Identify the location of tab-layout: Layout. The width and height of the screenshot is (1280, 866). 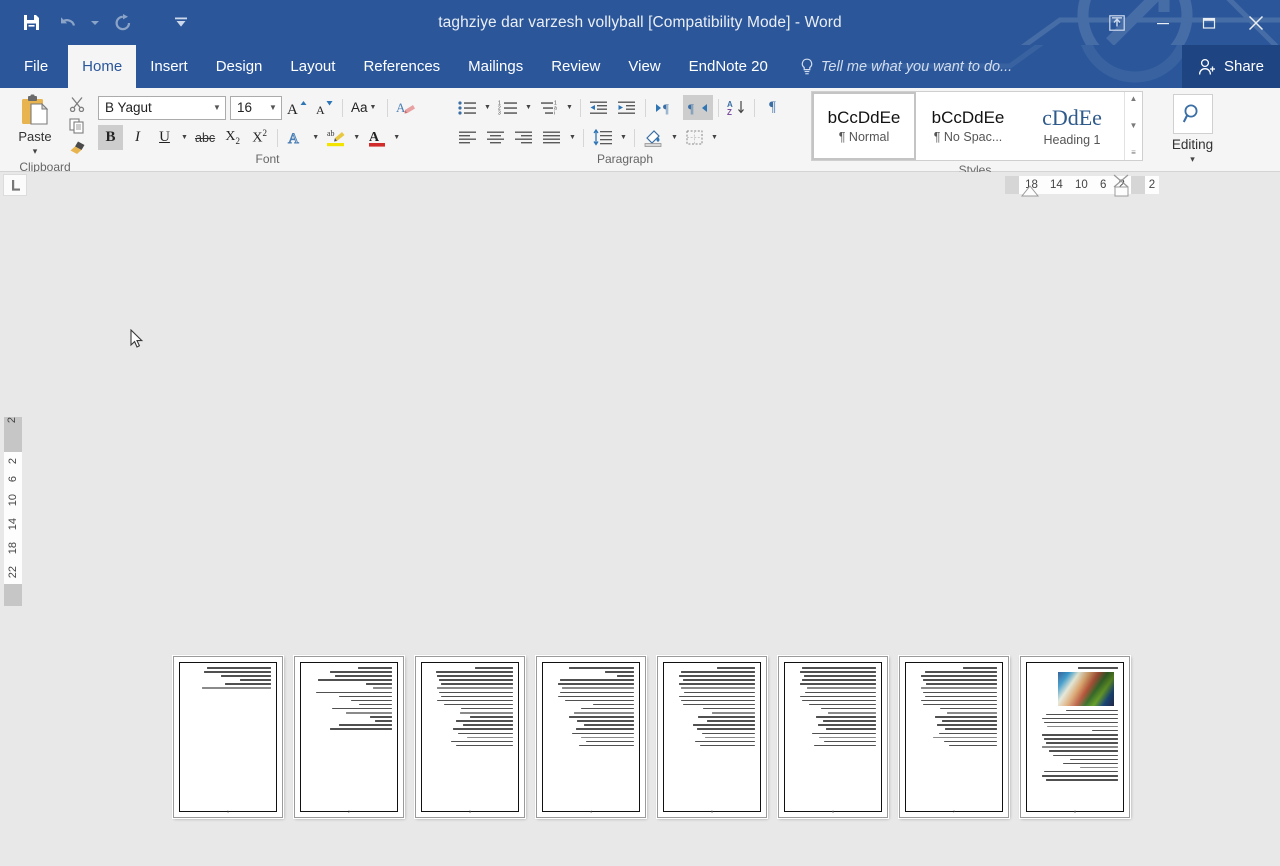
(312, 66).